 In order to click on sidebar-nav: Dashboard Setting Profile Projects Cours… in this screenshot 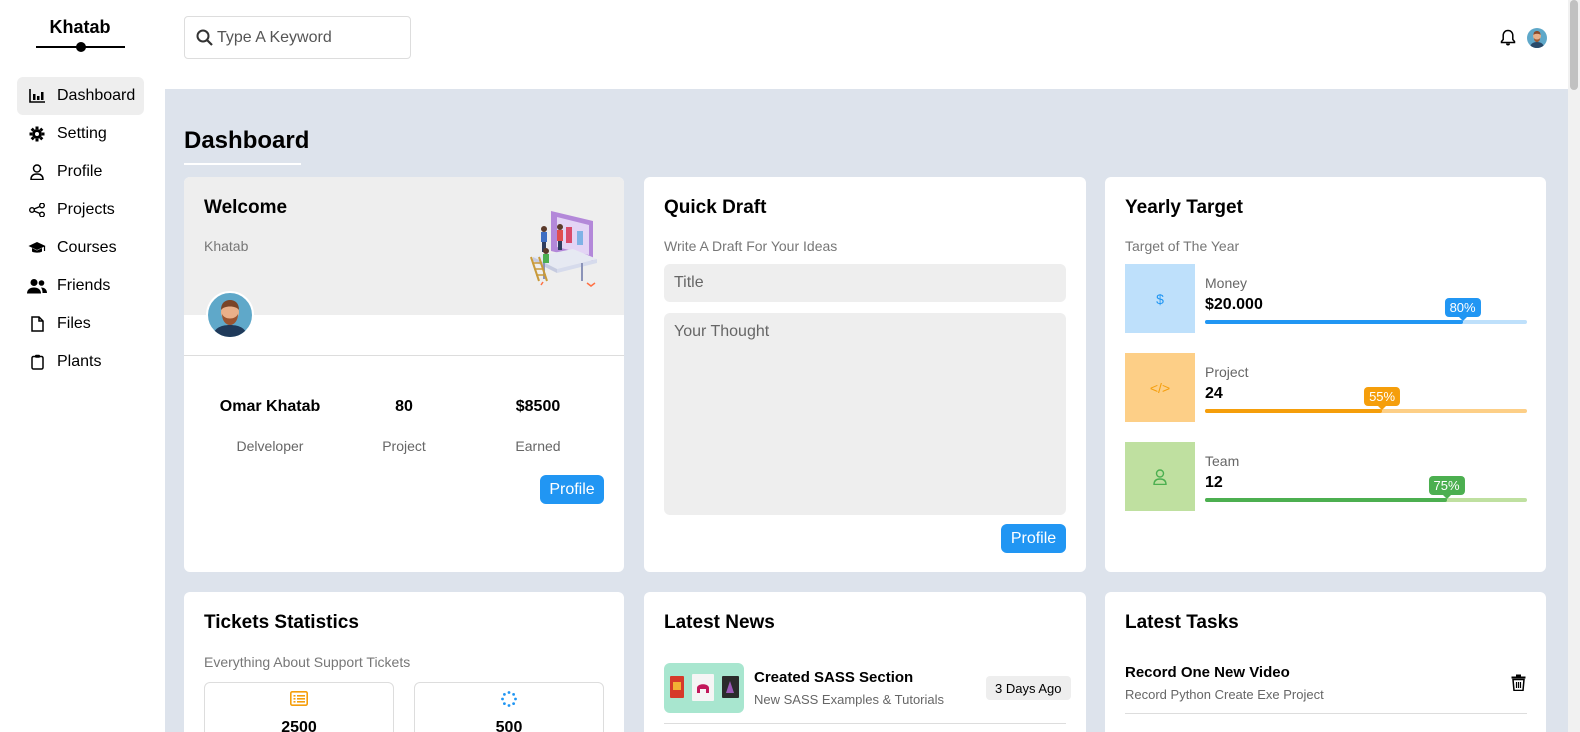, I will do `click(80, 229)`.